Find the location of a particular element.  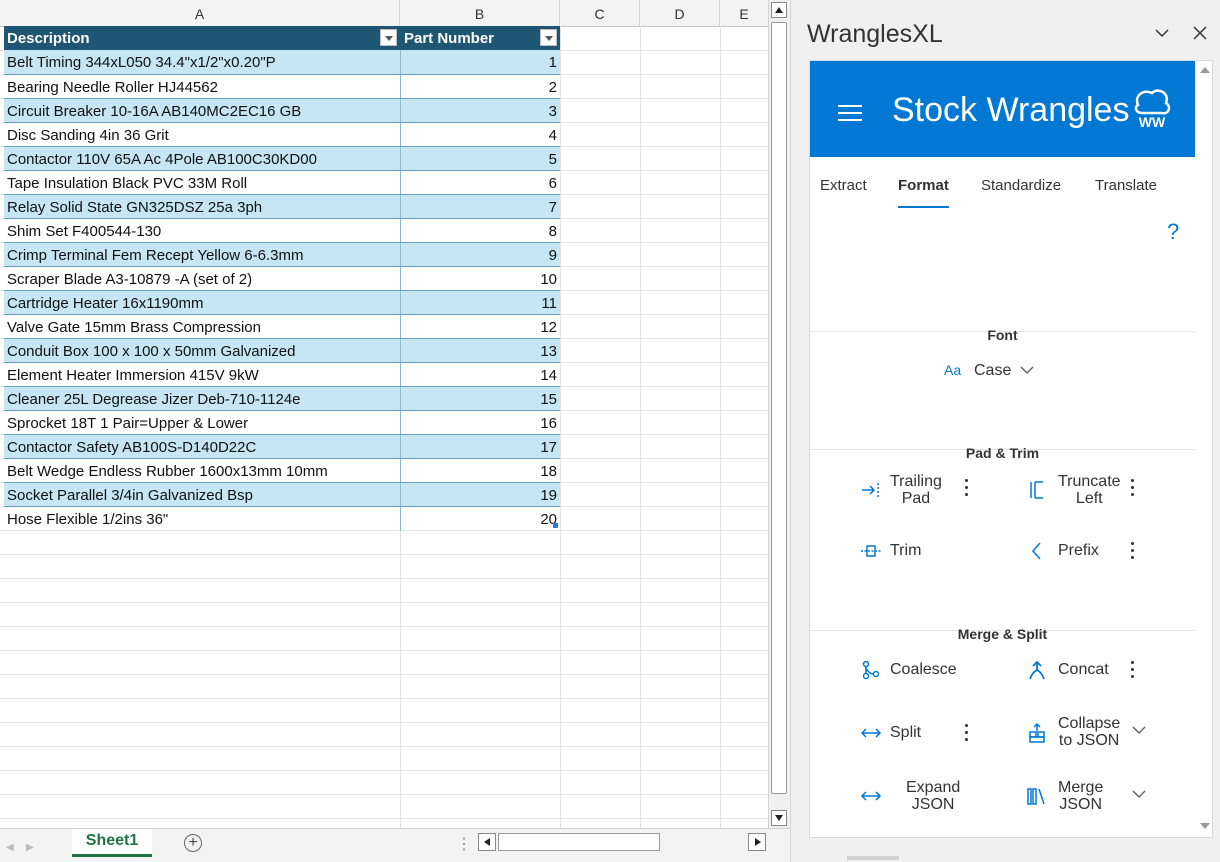

coalesce-button: Coalesce is located at coordinates (920, 670).